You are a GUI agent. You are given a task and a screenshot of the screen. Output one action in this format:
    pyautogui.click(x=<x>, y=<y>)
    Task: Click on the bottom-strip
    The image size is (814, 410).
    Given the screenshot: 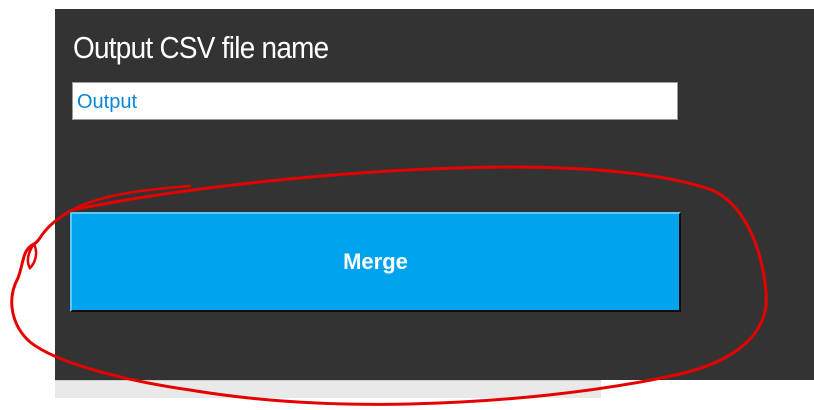 What is the action you would take?
    pyautogui.click(x=328, y=389)
    